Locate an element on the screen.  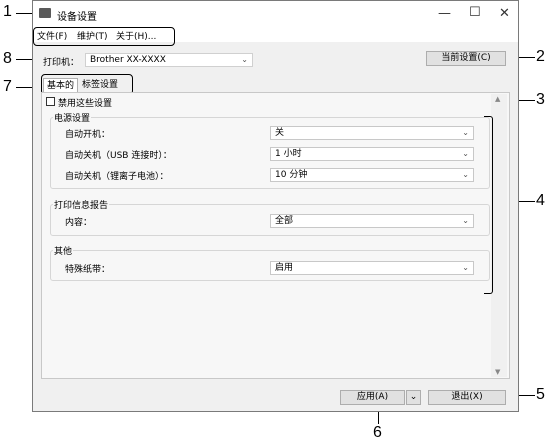
callout-2: 2 is located at coordinates (540, 56).